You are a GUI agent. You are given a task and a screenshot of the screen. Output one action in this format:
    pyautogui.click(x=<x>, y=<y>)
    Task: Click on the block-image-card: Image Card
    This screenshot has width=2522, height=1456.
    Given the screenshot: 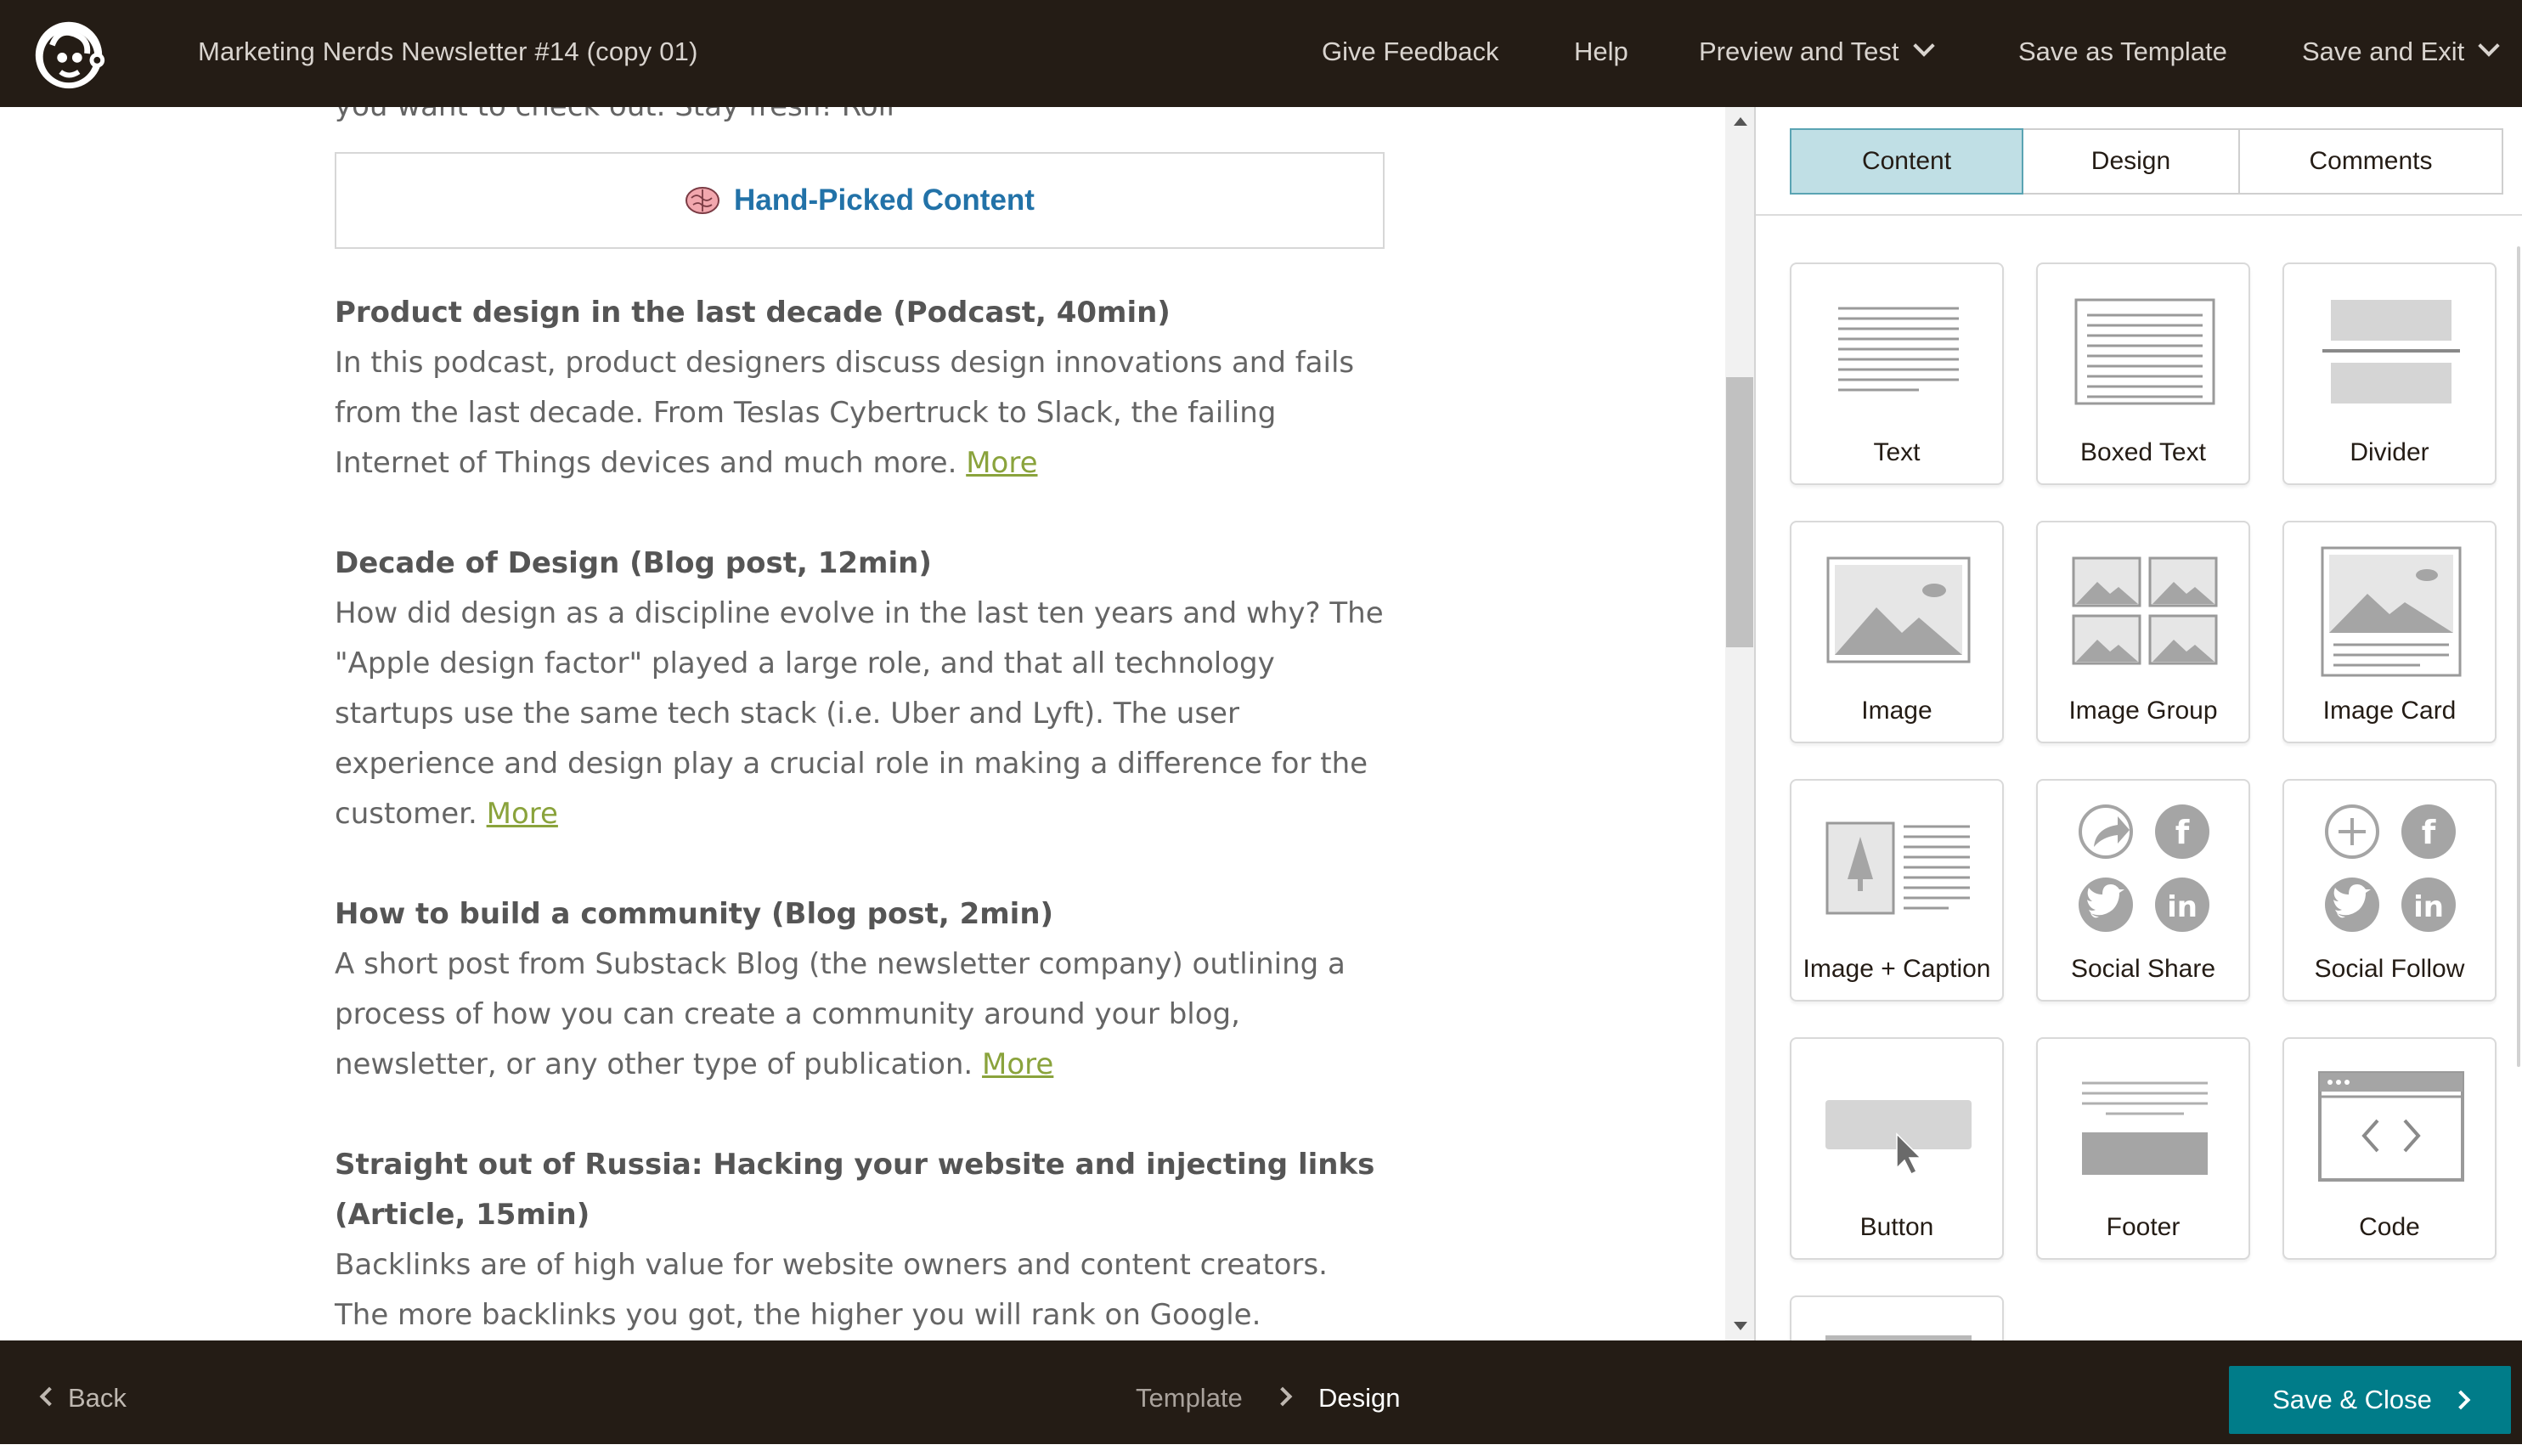 What is the action you would take?
    pyautogui.click(x=2389, y=632)
    